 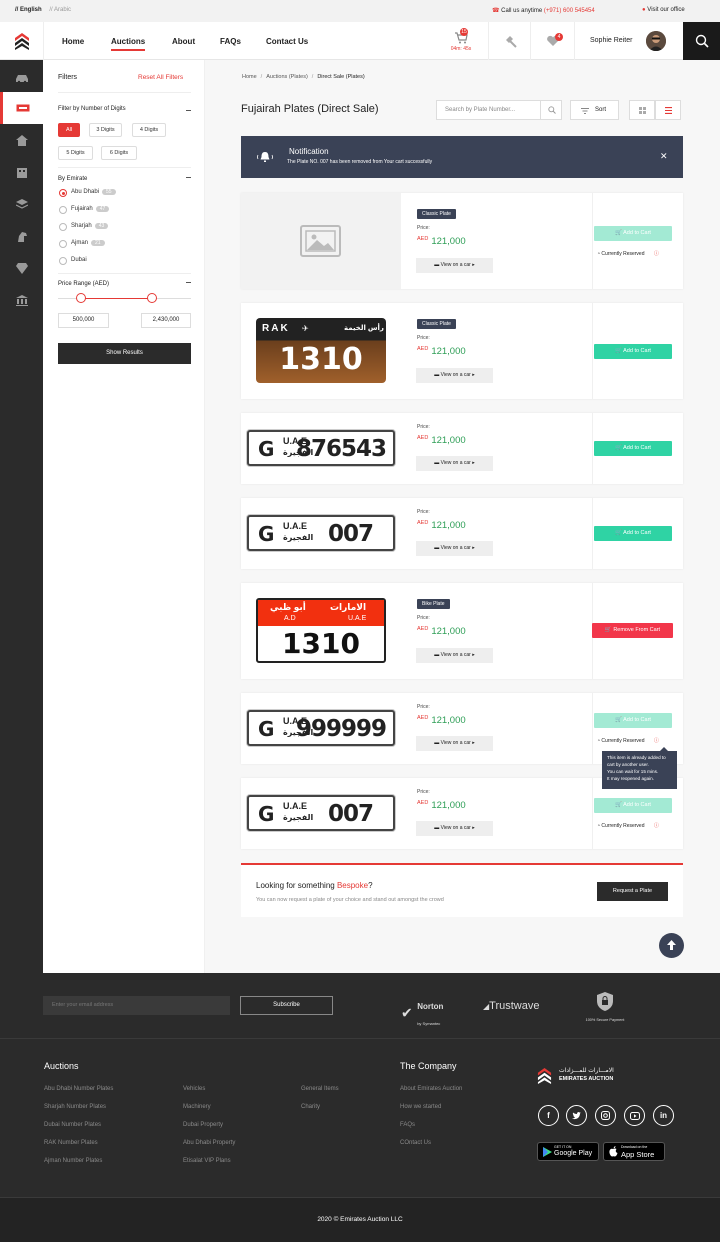 What do you see at coordinates (668, 110) in the screenshot?
I see `list-view-button` at bounding box center [668, 110].